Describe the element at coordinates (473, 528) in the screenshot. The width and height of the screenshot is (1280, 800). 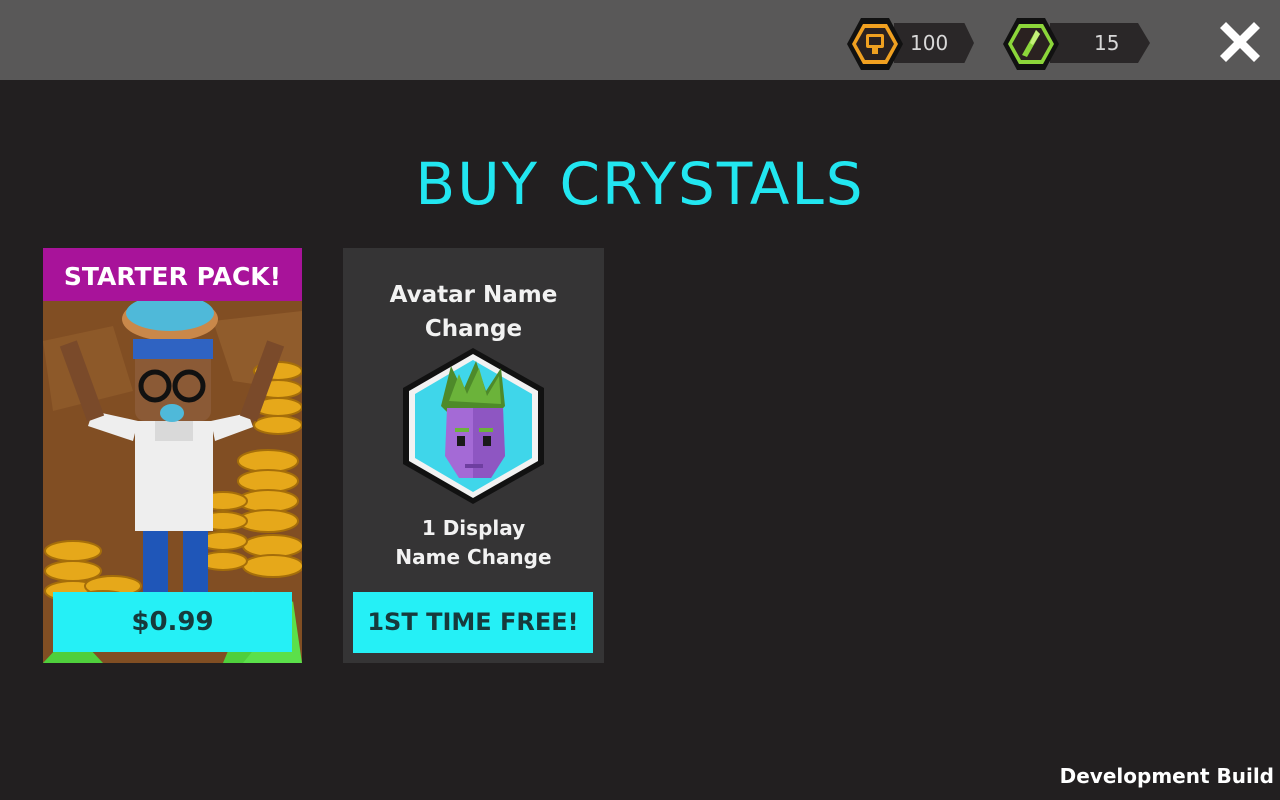
I see `name-change-desc-line1: 1 Display` at that location.